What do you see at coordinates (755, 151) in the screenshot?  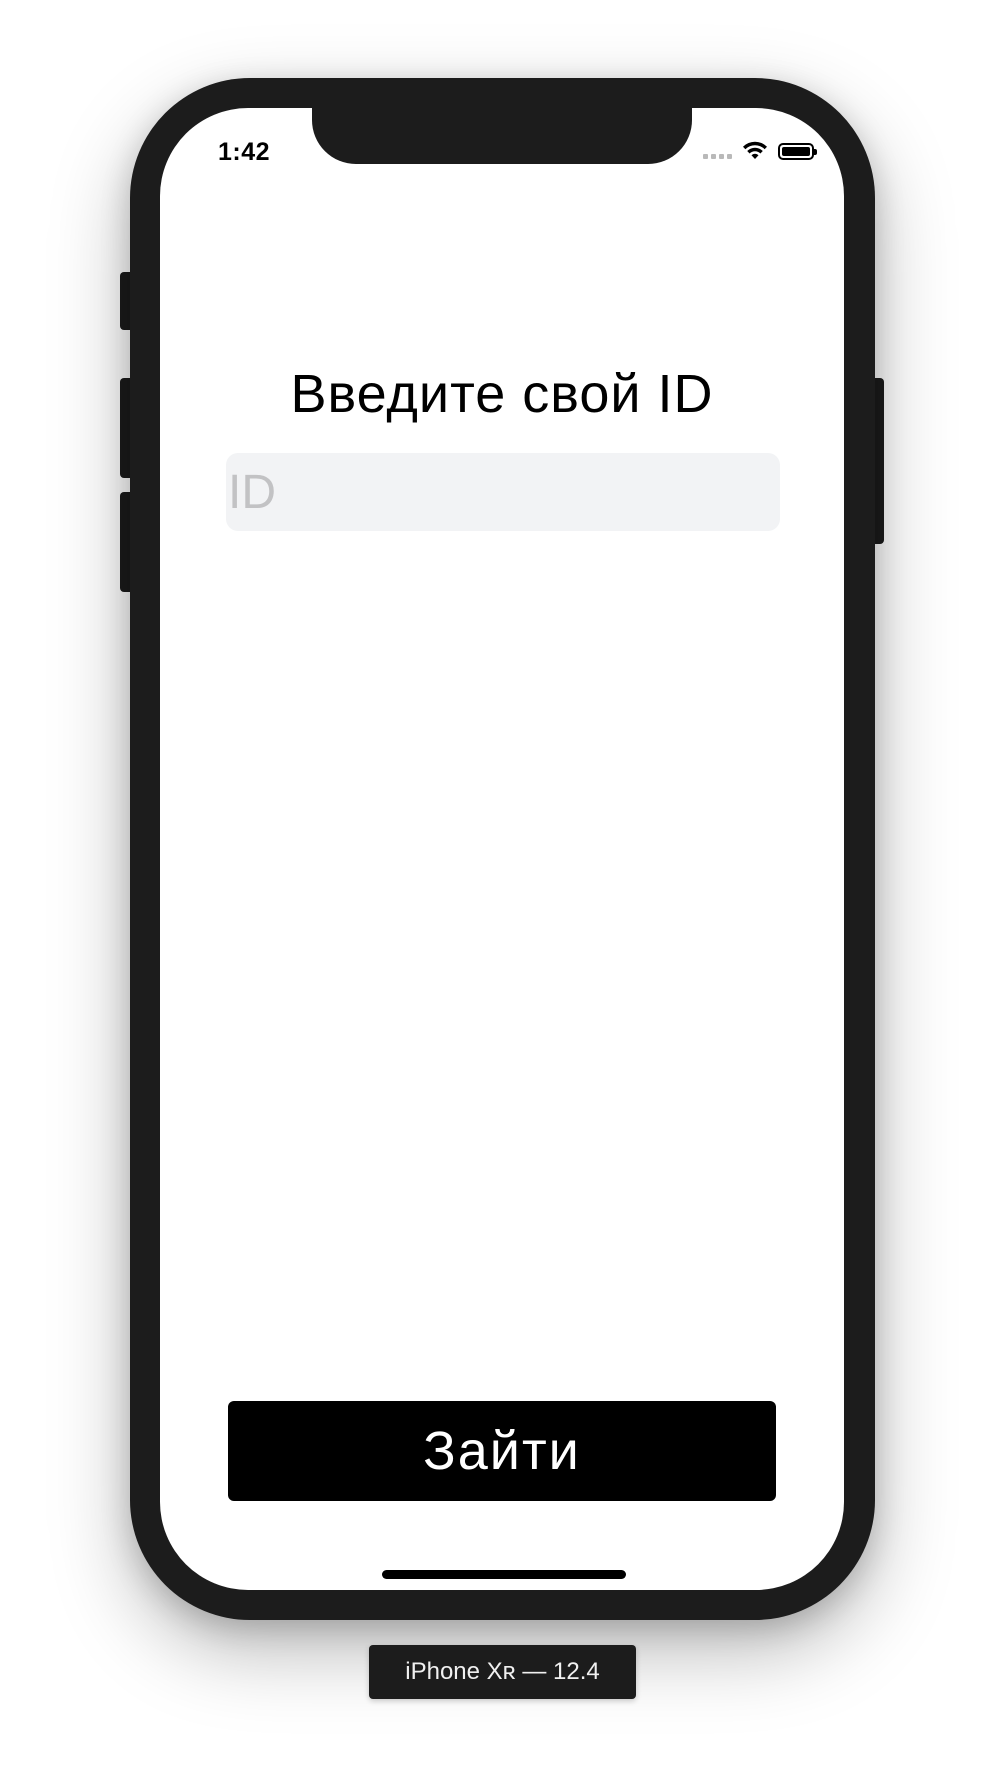 I see `wifi-icon` at bounding box center [755, 151].